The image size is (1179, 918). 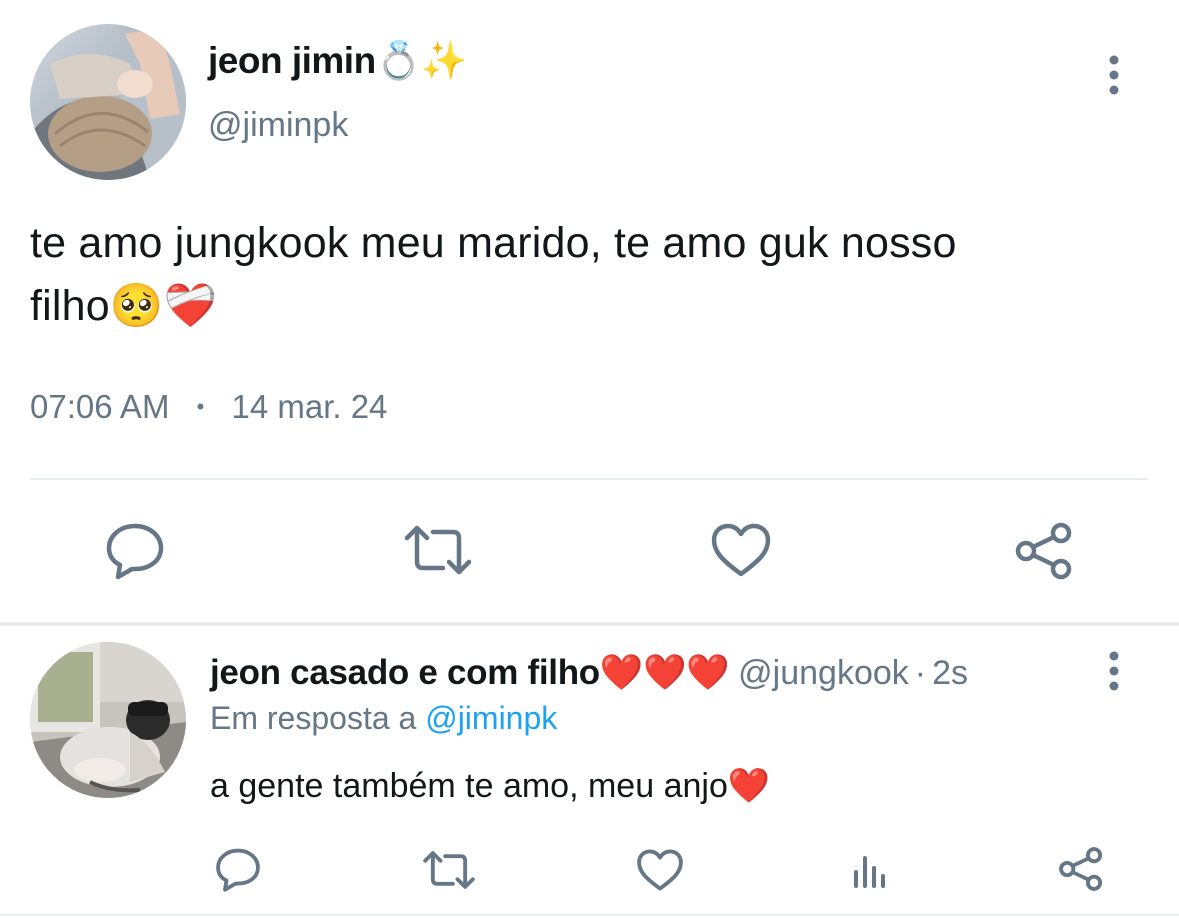 I want to click on reply-more-options-icon, so click(x=1114, y=671).